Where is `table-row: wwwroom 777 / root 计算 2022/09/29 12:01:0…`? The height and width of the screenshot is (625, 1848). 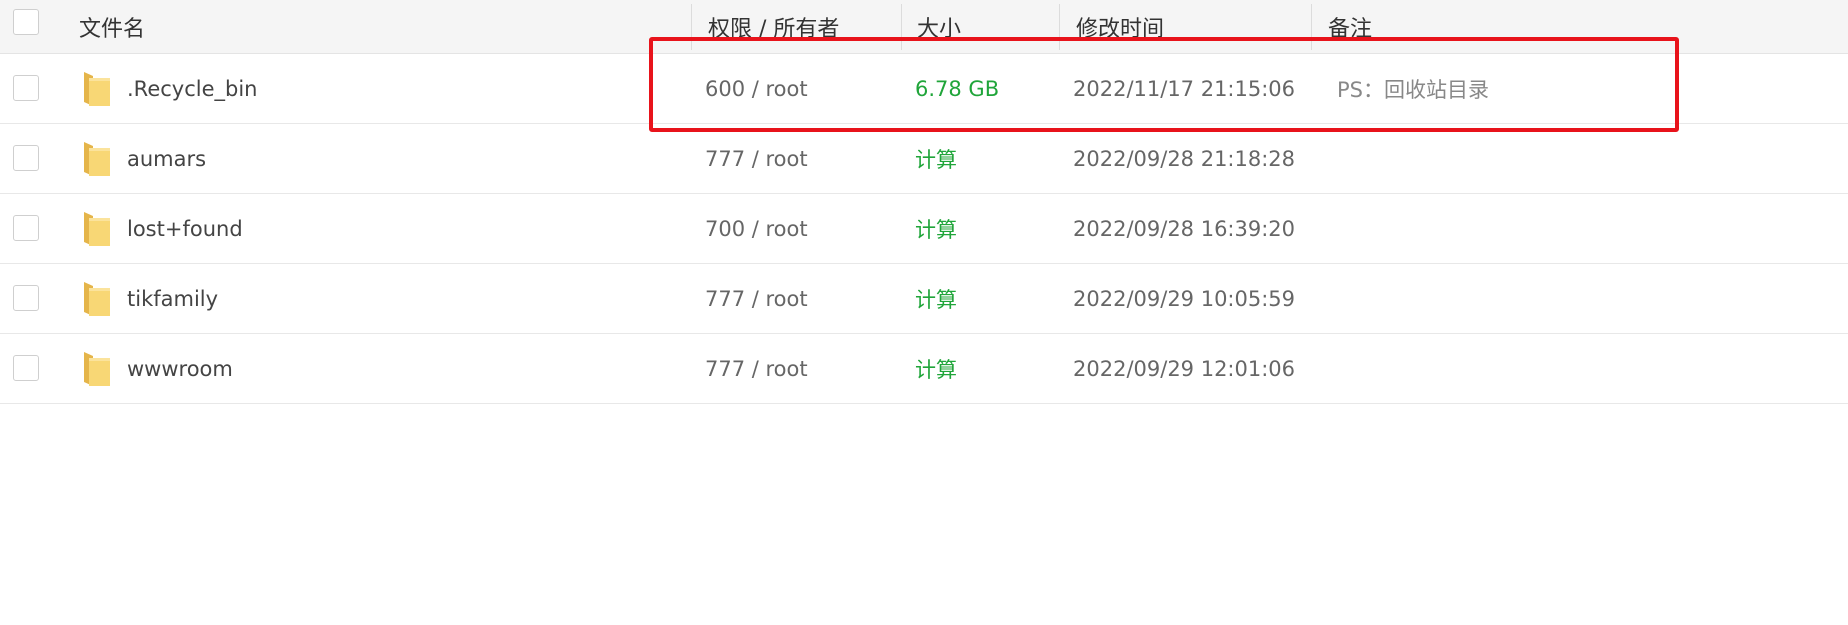
table-row: wwwroom 777 / root 计算 2022/09/29 12:01:0… is located at coordinates (924, 369).